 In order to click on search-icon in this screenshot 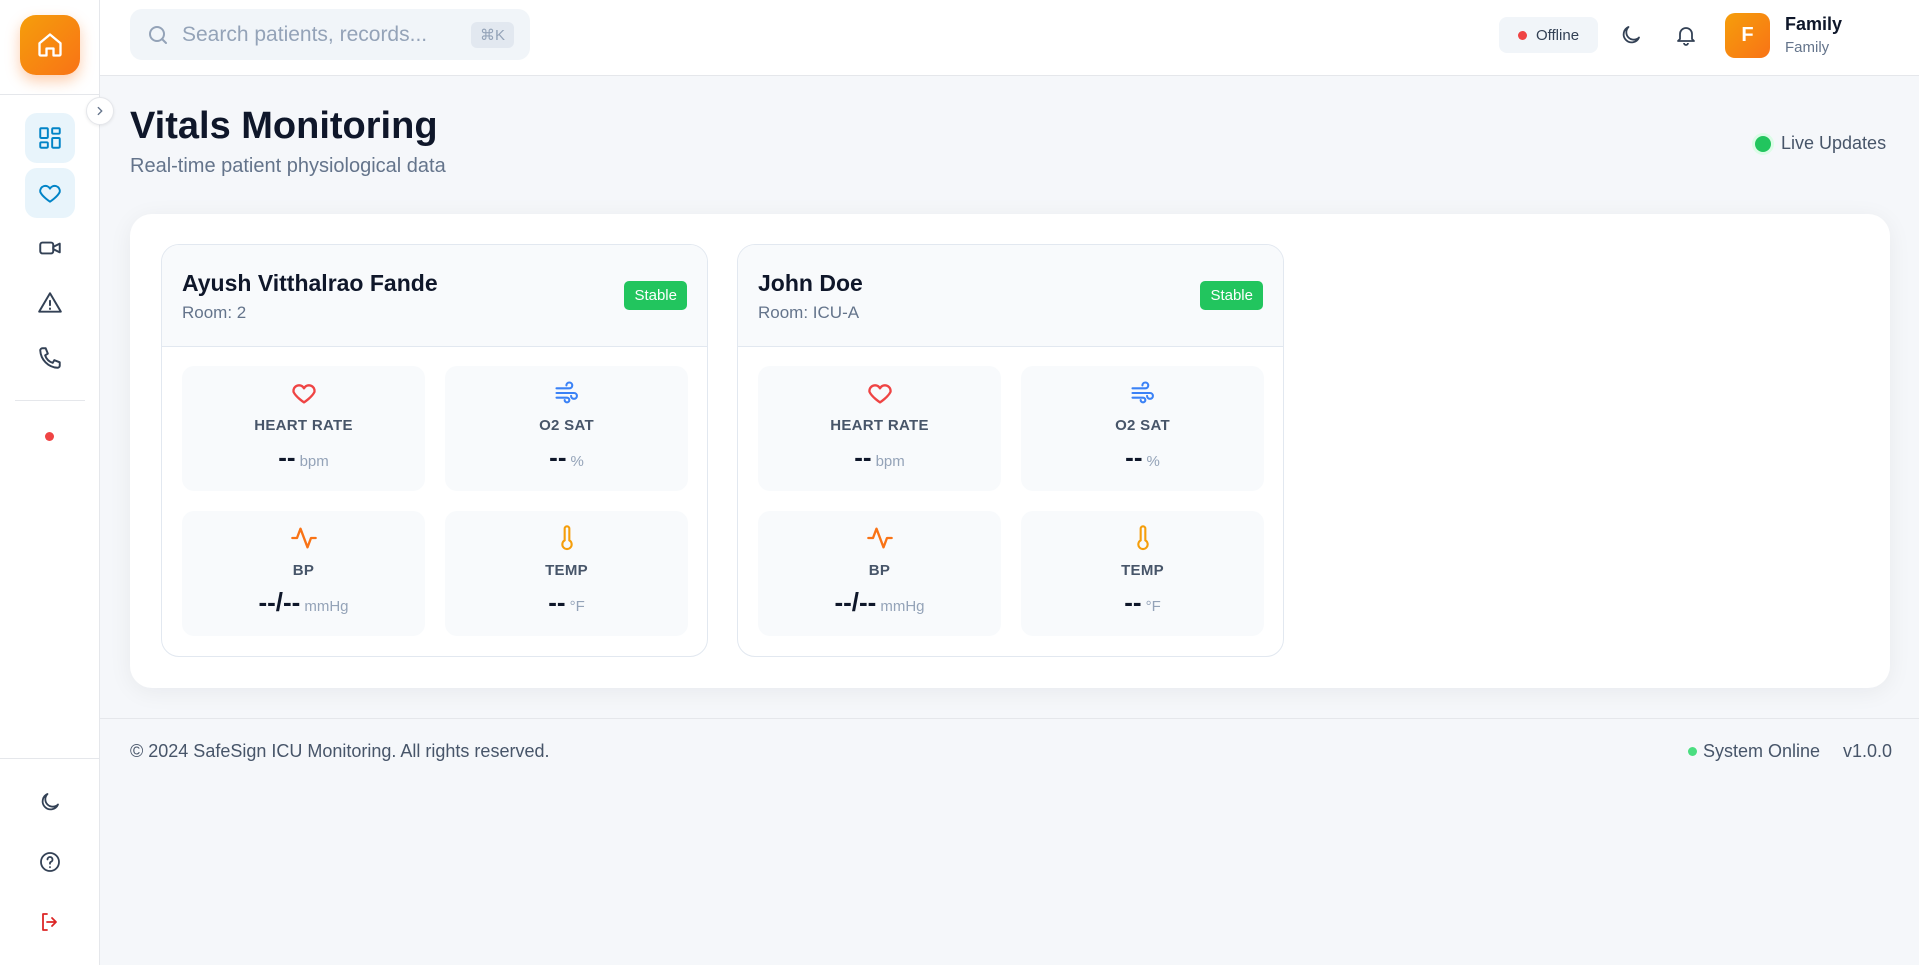, I will do `click(158, 34)`.